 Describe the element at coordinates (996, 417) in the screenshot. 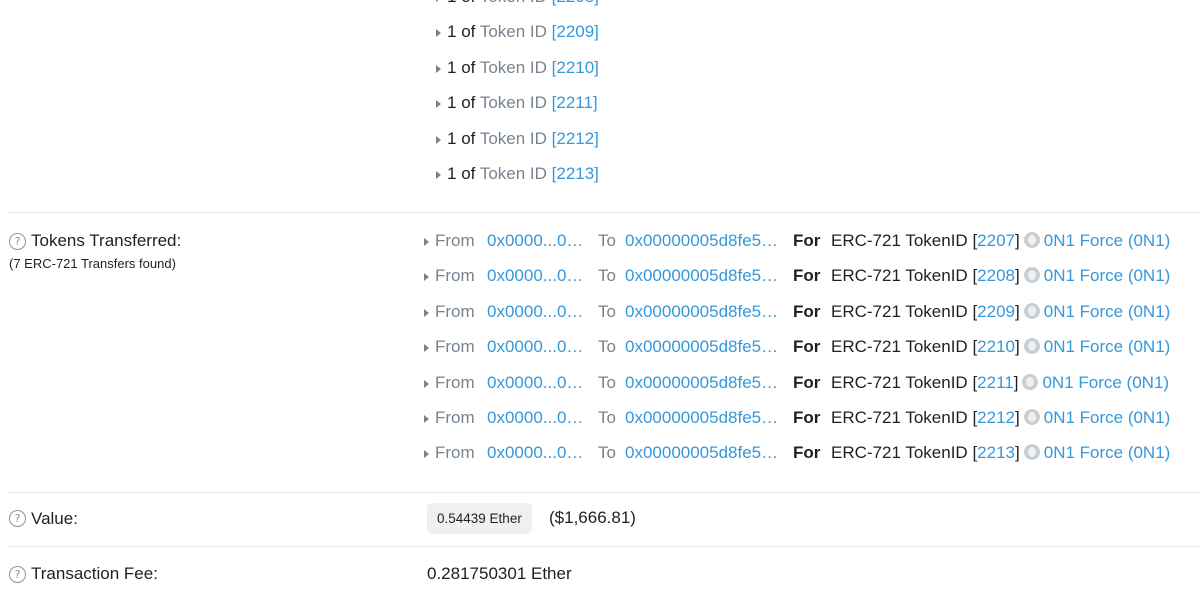

I see `token-id-link: 2212` at that location.